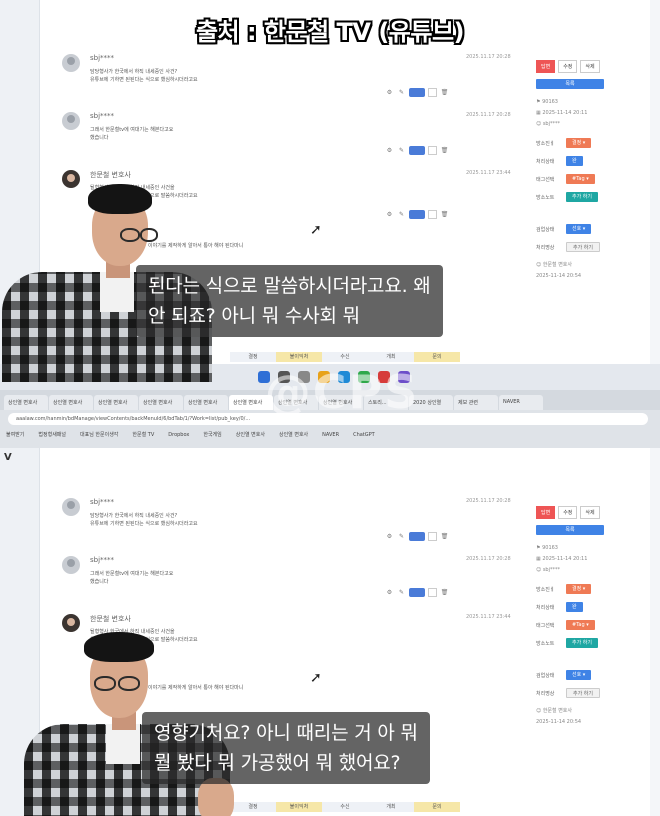 This screenshot has width=660, height=816. Describe the element at coordinates (15, 435) in the screenshot. I see `bookmark-item: 불여받기` at that location.